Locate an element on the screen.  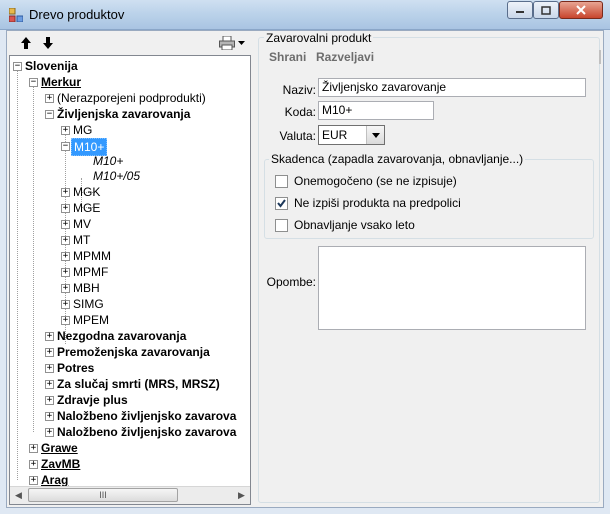
checkmark-icon is located at coordinates (281, 203).